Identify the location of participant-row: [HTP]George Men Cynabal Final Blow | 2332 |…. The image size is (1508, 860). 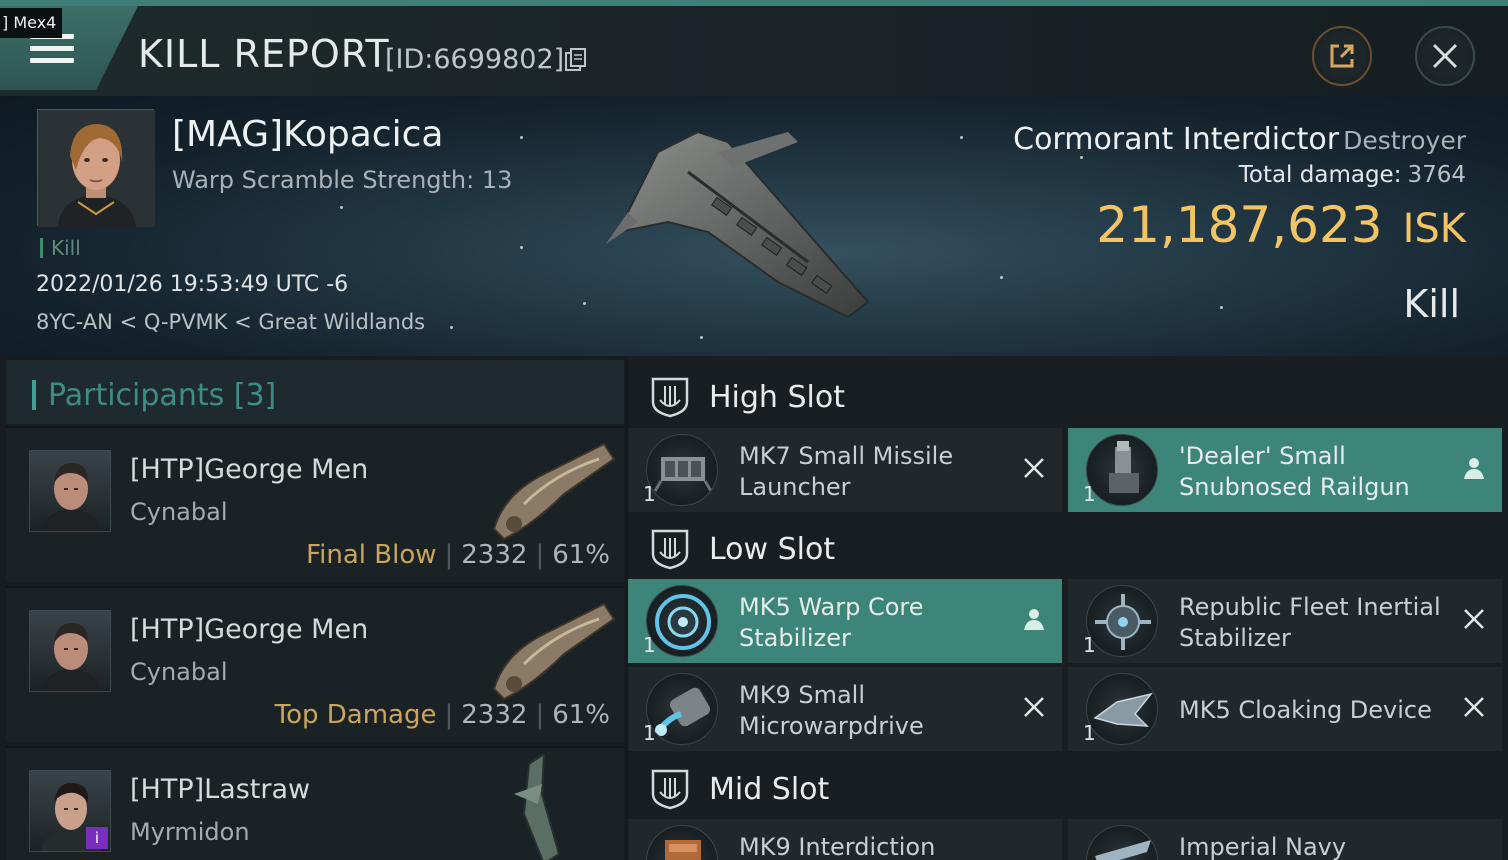
(315, 504).